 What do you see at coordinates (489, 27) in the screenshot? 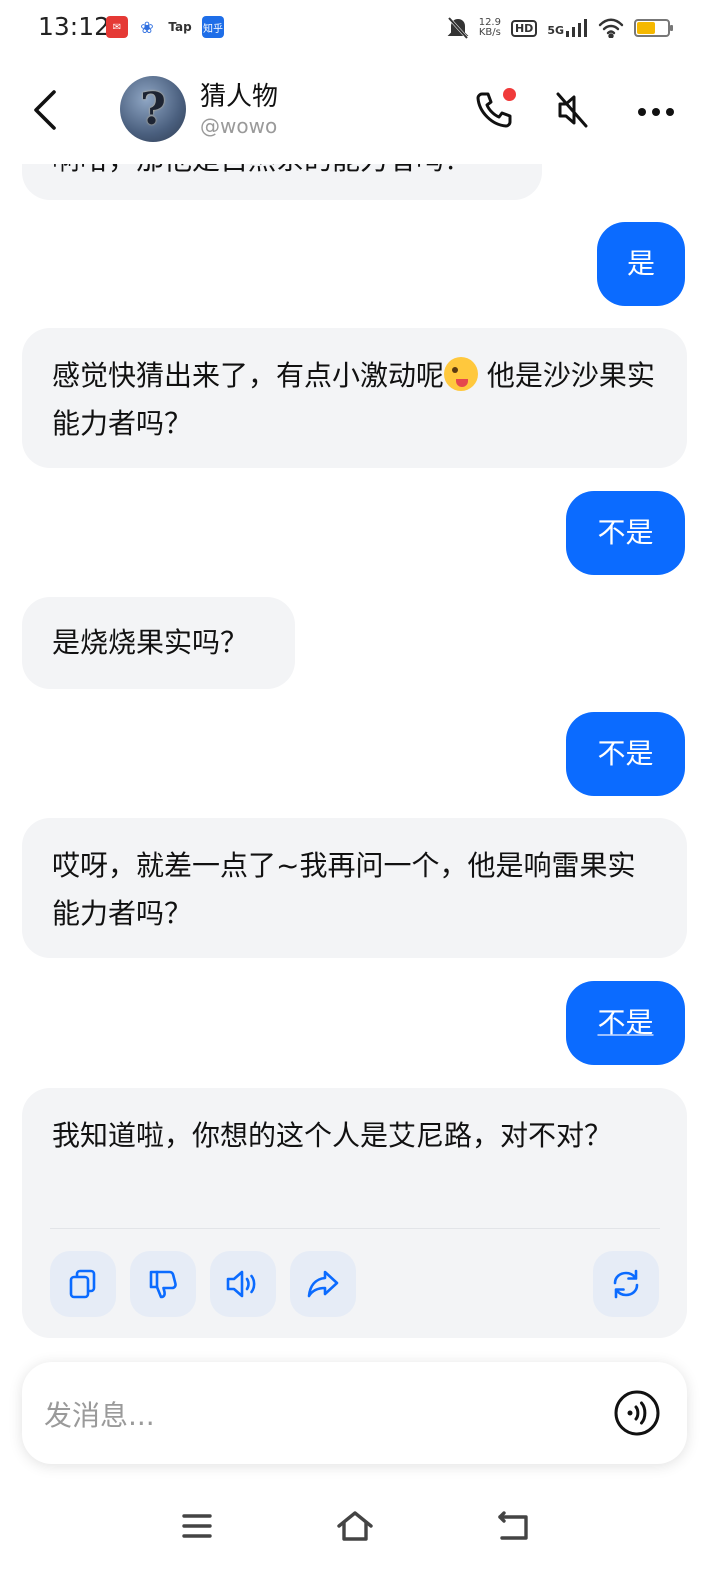
I see `net-speed: 12.9 KB/s` at bounding box center [489, 27].